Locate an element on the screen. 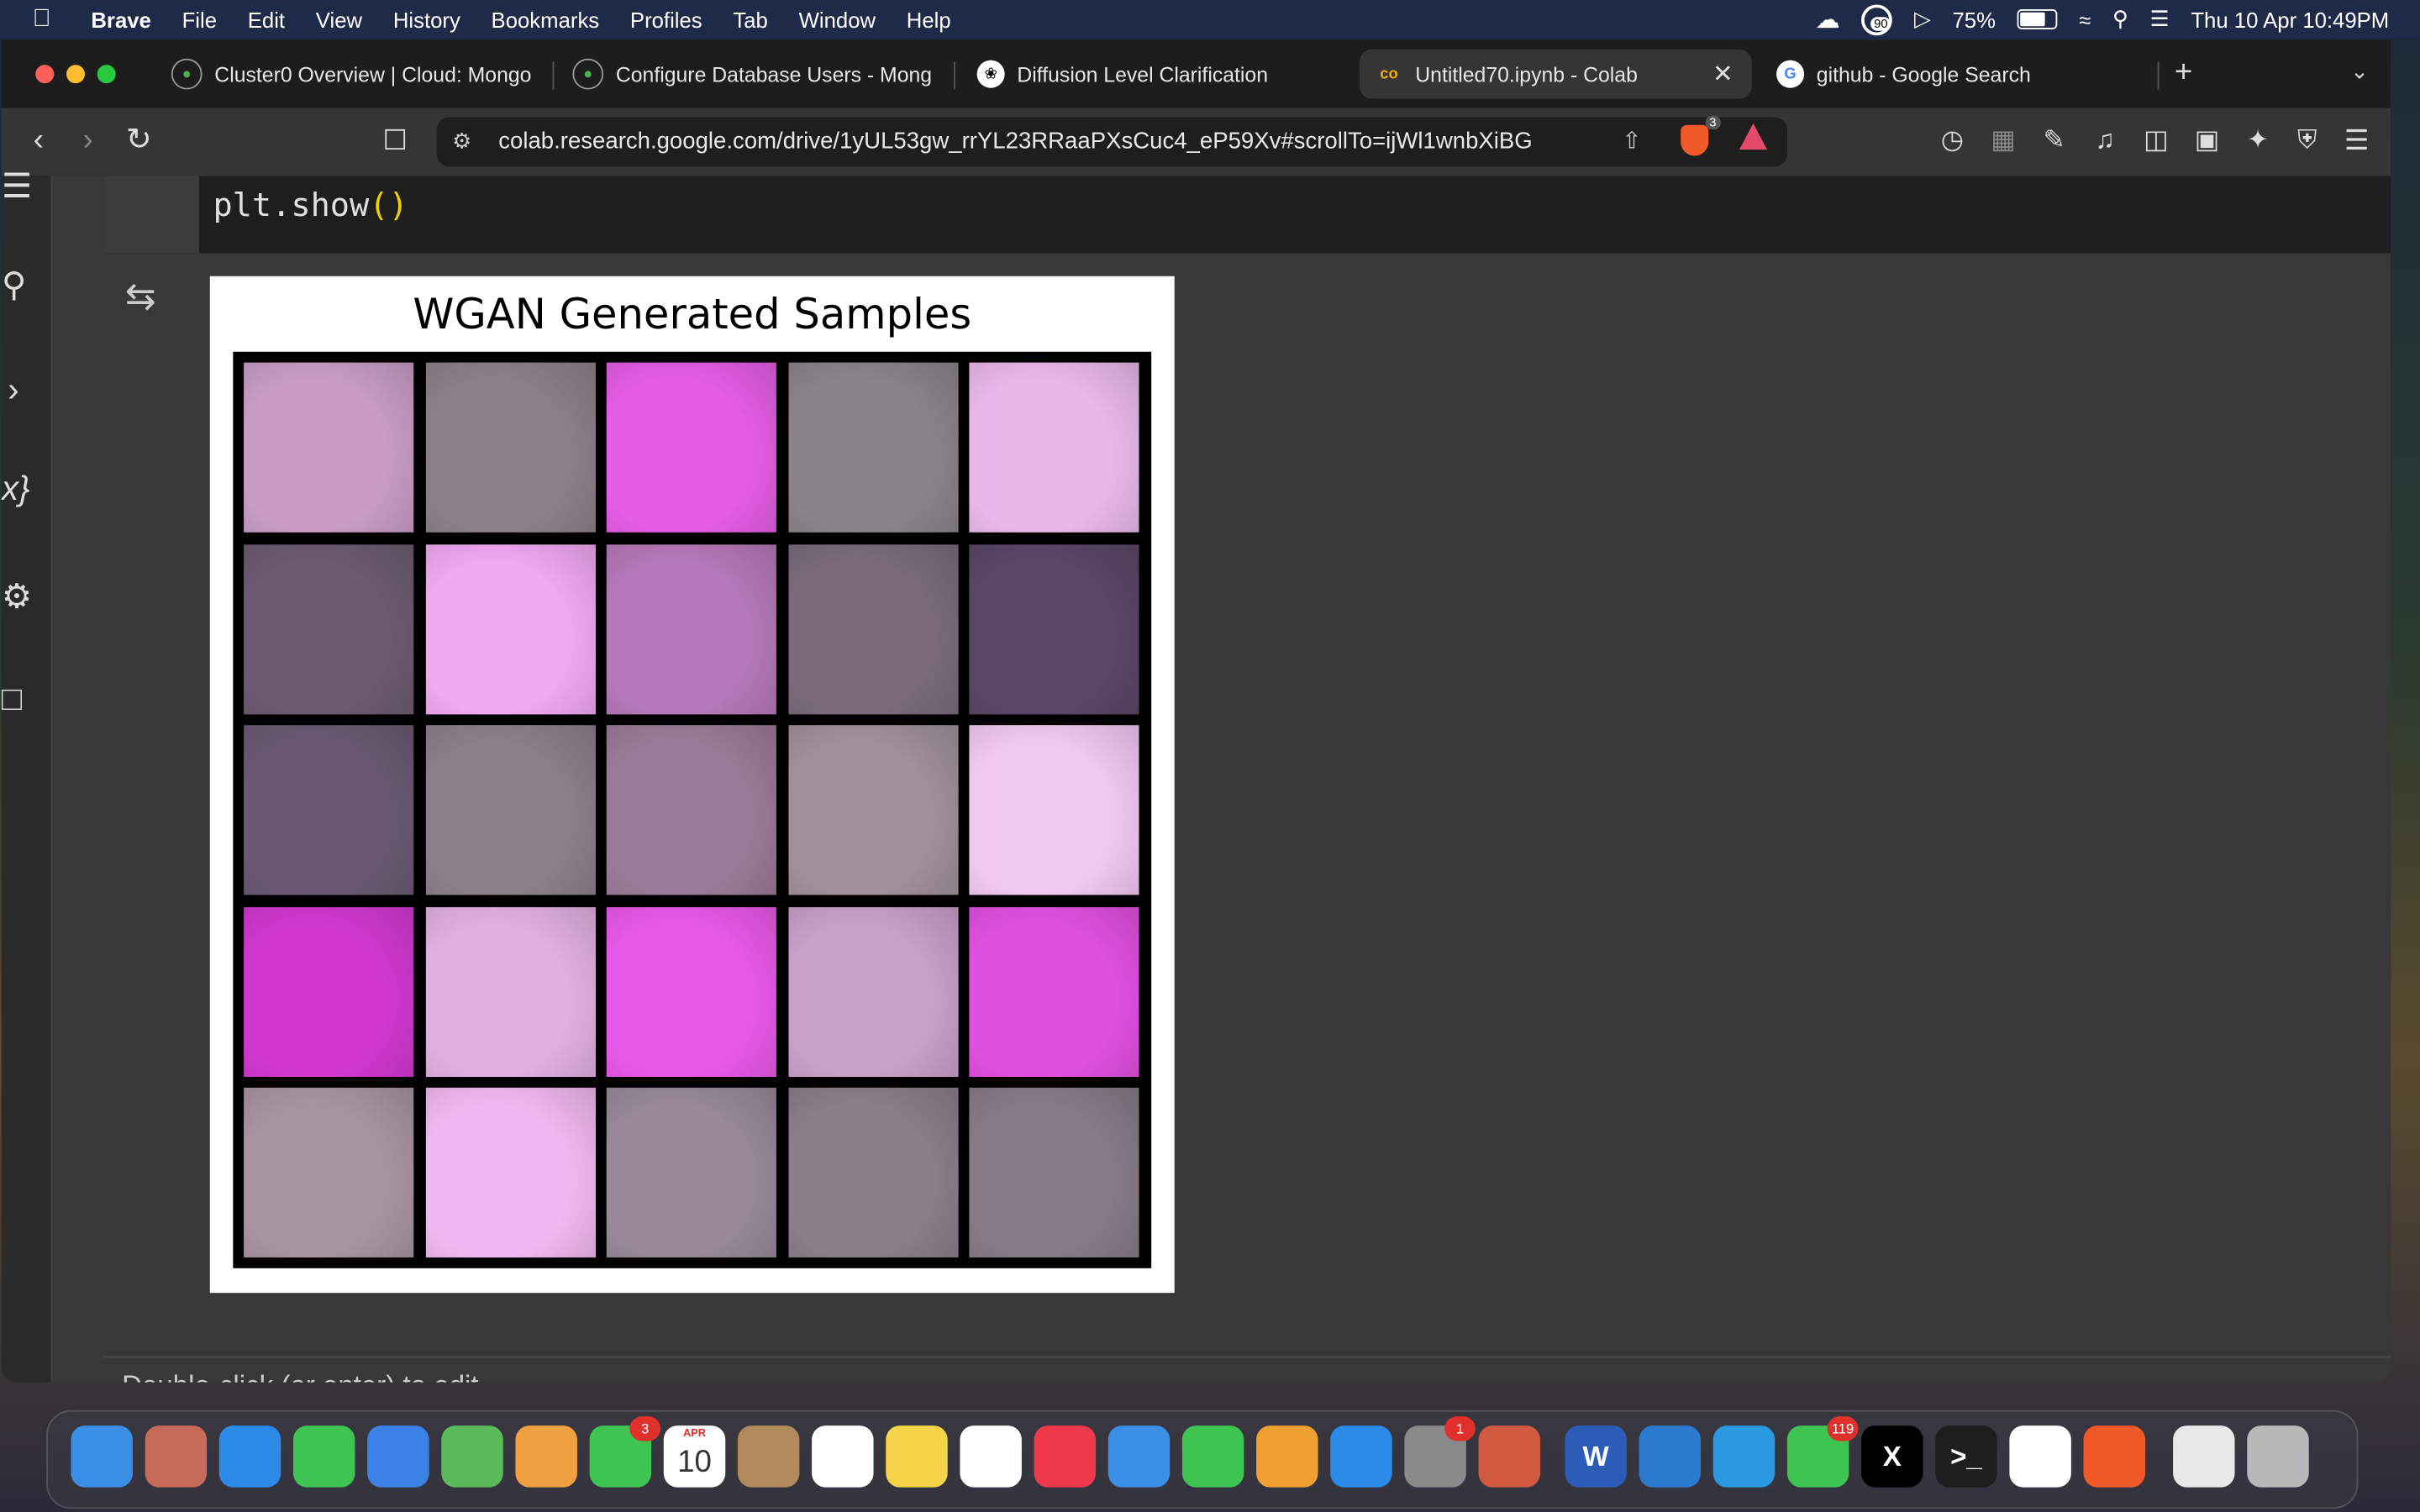  contacts-icon is located at coordinates (768, 1456).